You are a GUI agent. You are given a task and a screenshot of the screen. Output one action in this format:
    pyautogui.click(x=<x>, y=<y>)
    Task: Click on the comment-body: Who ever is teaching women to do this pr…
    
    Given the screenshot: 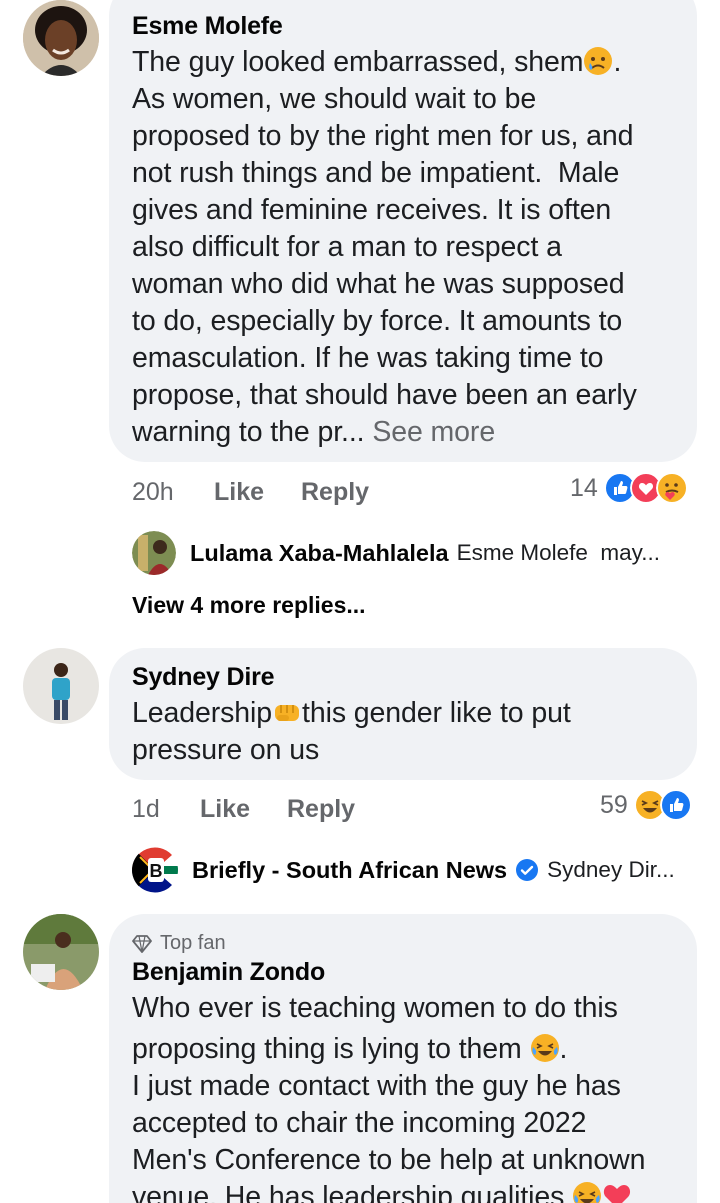 What is the action you would take?
    pyautogui.click(x=412, y=1096)
    